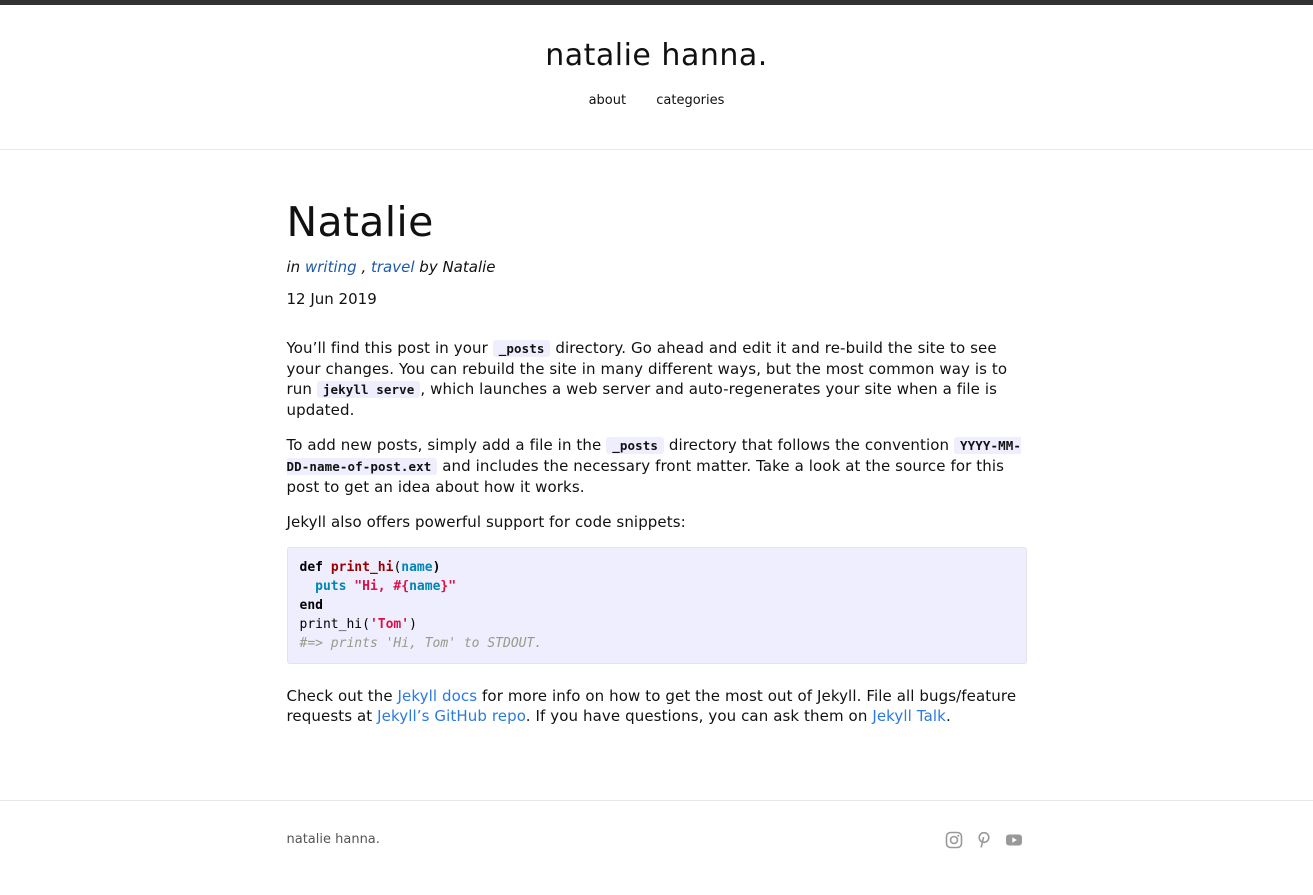  Describe the element at coordinates (809, 445) in the screenshot. I see `paragraph-2-text-b: directory that follows the convention` at that location.